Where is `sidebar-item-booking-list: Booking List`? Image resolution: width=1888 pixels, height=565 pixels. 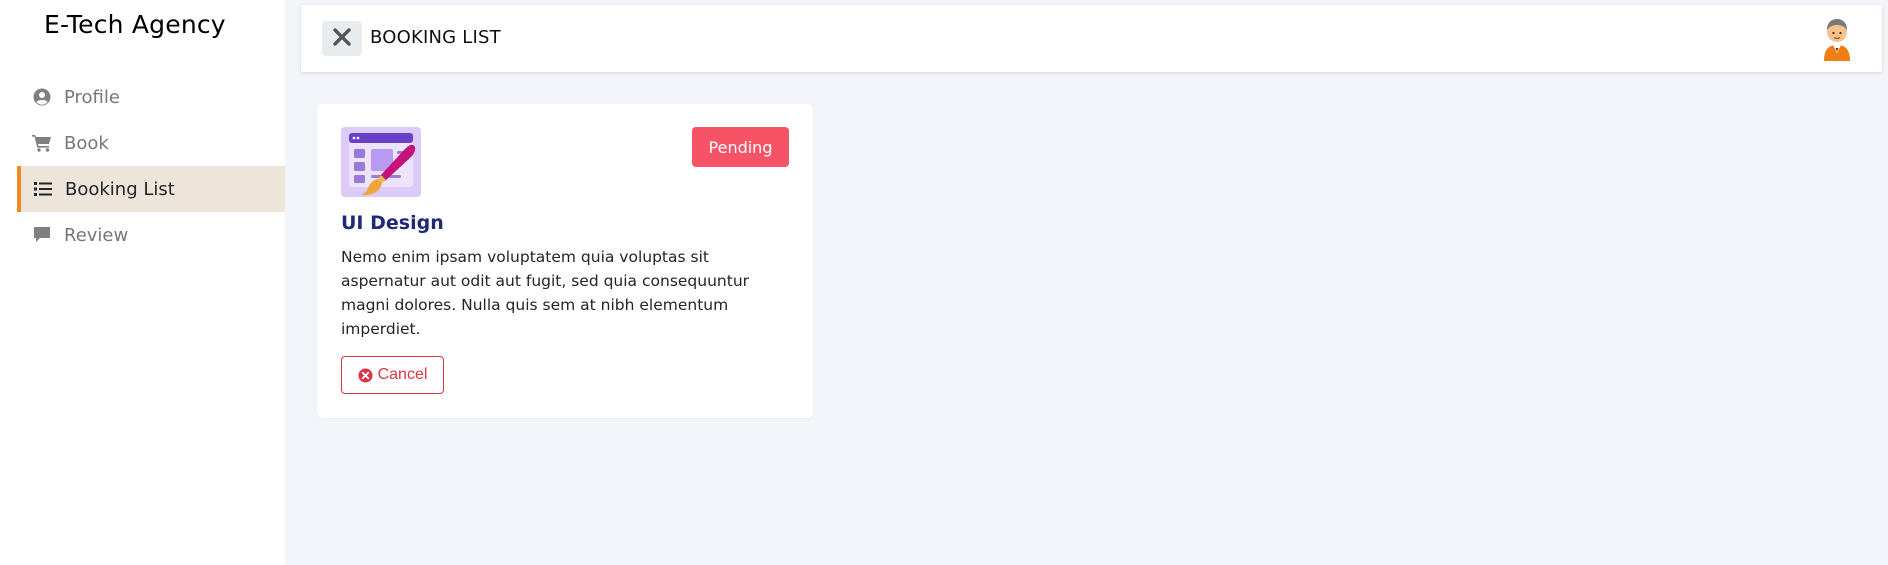 sidebar-item-booking-list: Booking List is located at coordinates (151, 189).